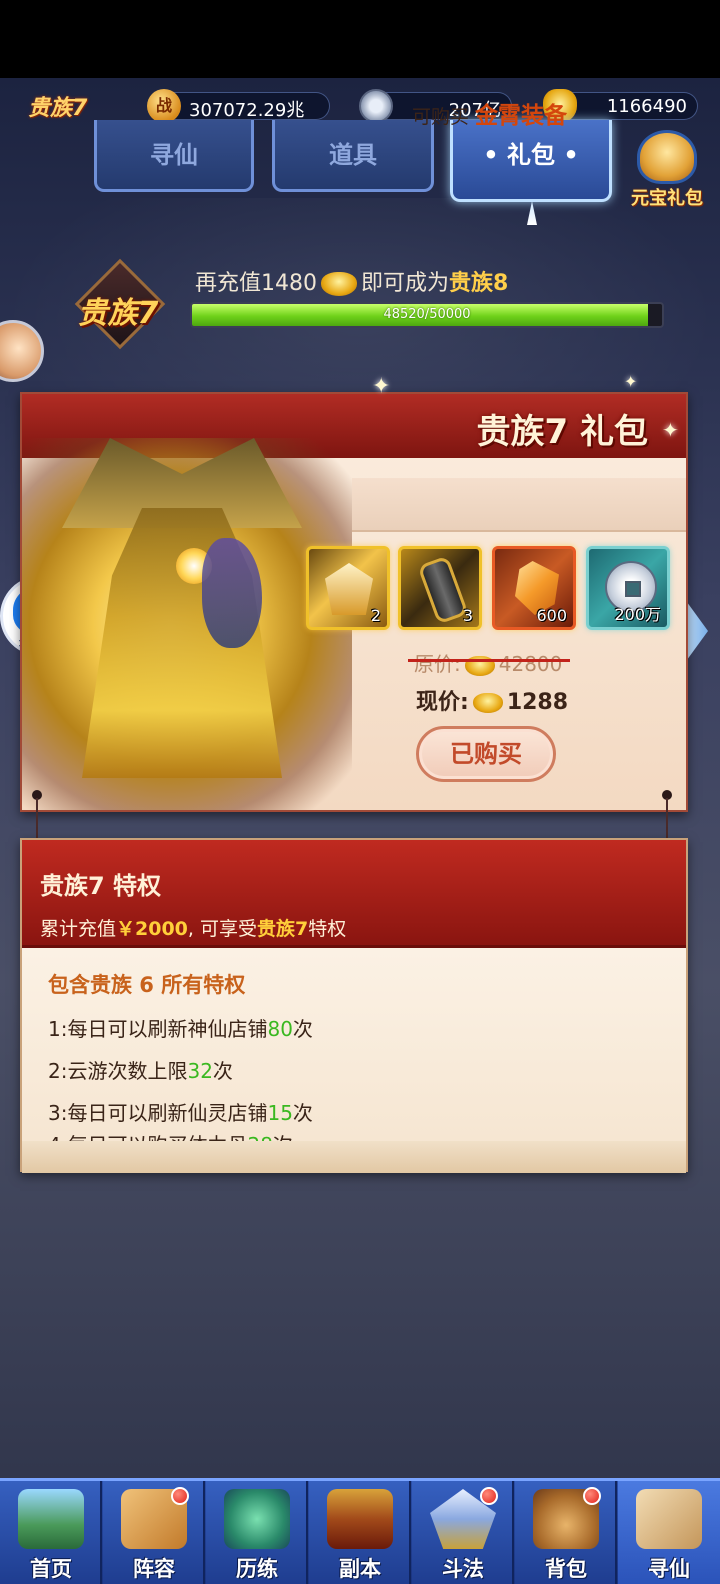 The image size is (720, 1584). I want to click on current-price-label: 现价:, so click(442, 702).